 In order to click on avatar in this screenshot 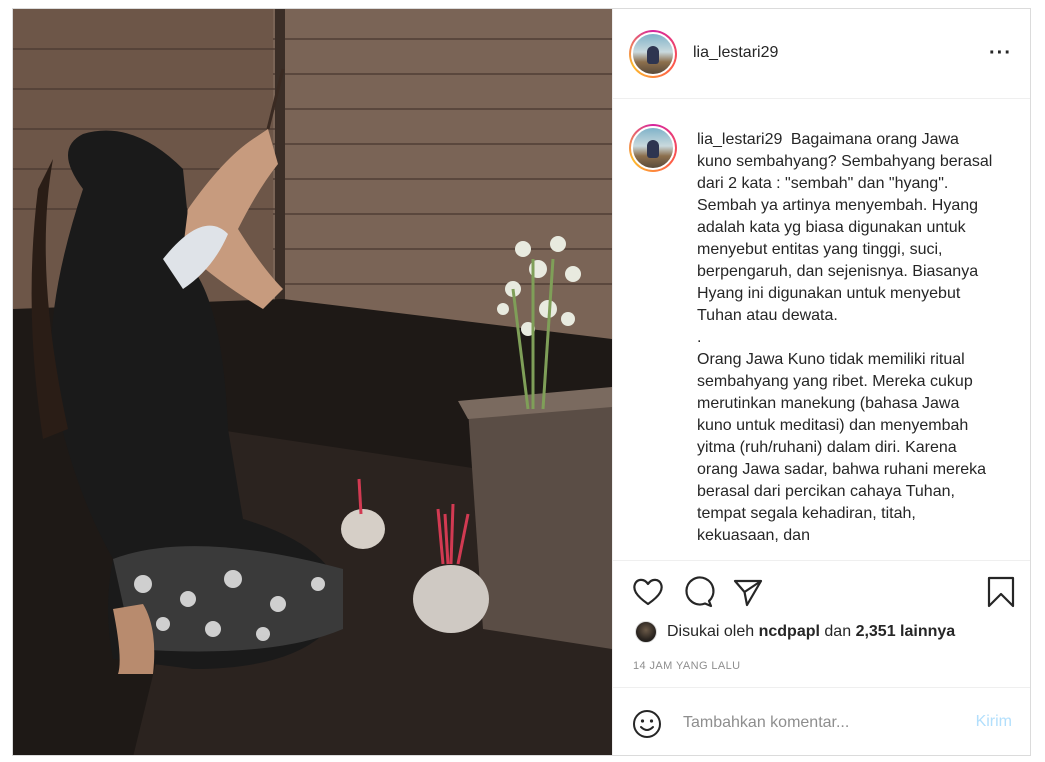, I will do `click(653, 54)`.